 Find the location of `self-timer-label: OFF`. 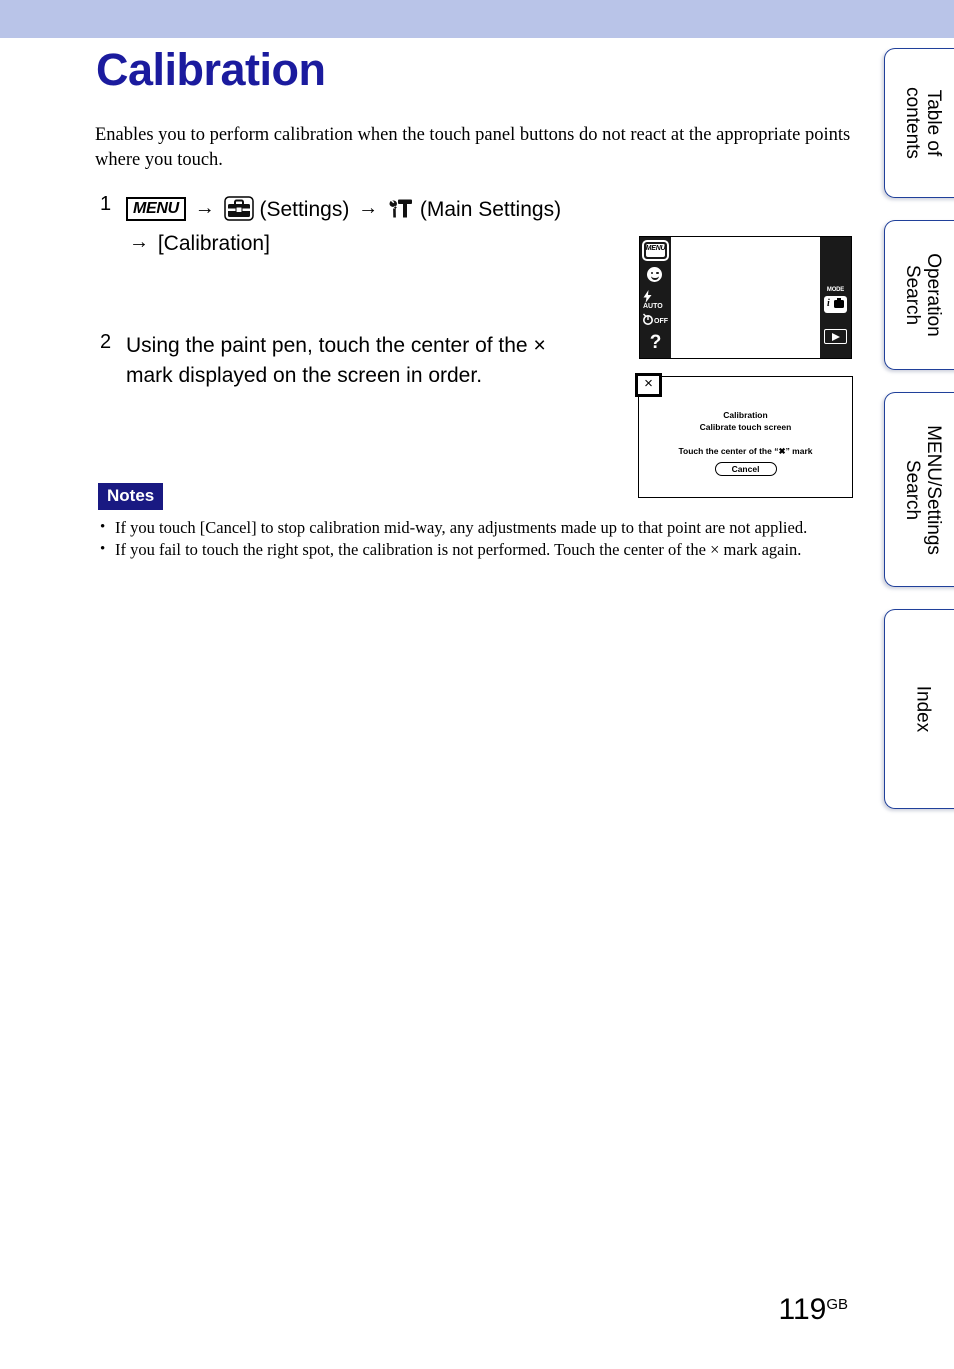

self-timer-label: OFF is located at coordinates (661, 321).